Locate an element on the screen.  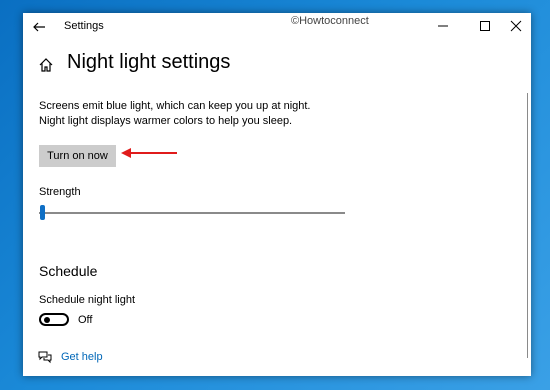
schedule-heading: Schedule is located at coordinates (68, 271).